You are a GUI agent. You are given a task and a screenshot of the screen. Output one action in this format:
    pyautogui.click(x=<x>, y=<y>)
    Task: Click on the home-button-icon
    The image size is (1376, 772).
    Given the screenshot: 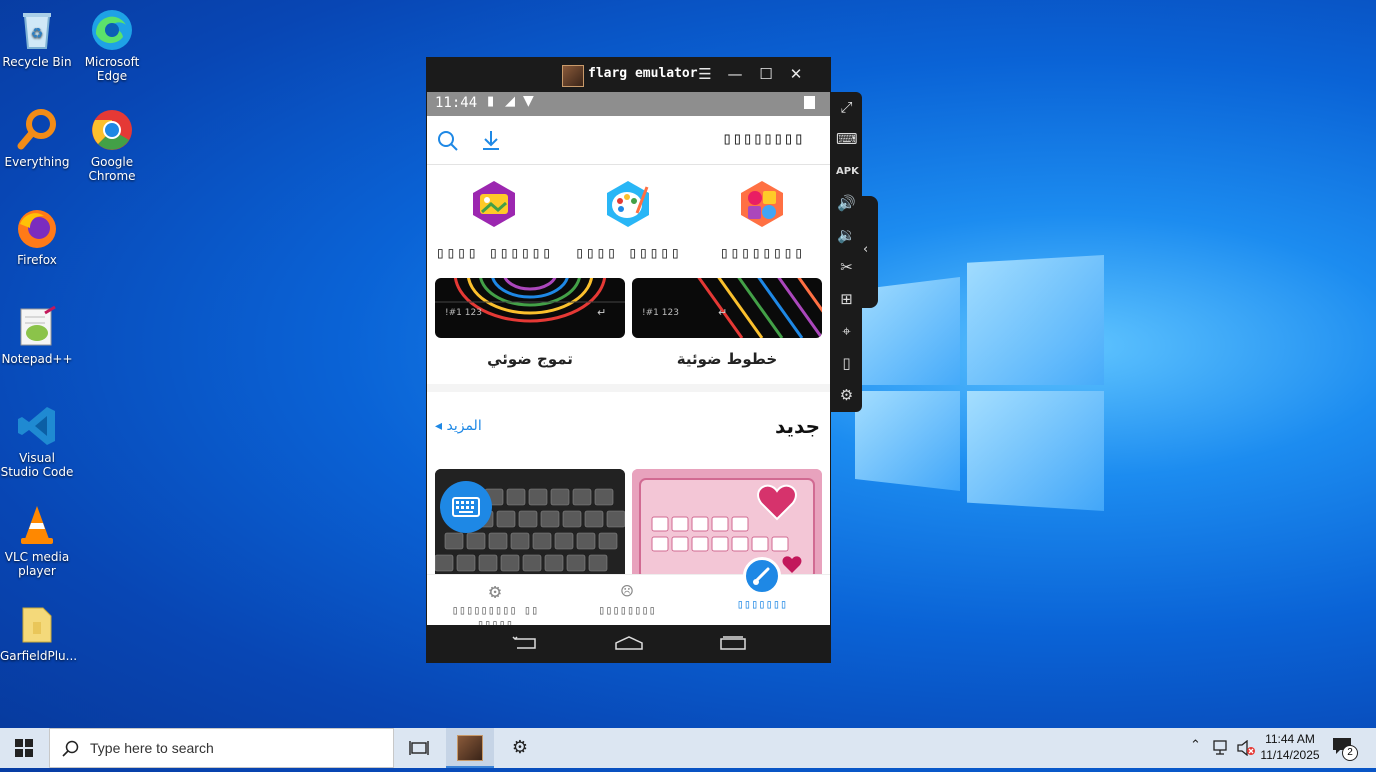 What is the action you would take?
    pyautogui.click(x=629, y=643)
    